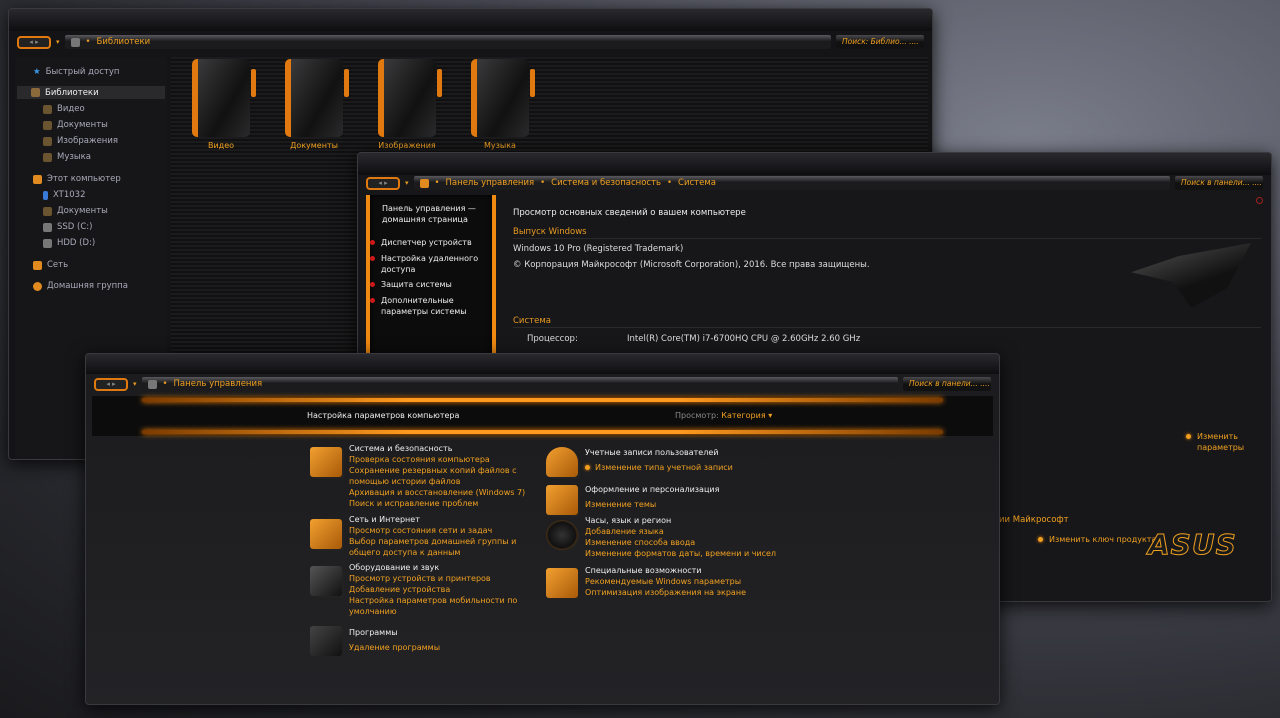 Image resolution: width=1280 pixels, height=718 pixels. Describe the element at coordinates (124, 42) in the screenshot. I see `breadcrumb-item: Библиотеки` at that location.